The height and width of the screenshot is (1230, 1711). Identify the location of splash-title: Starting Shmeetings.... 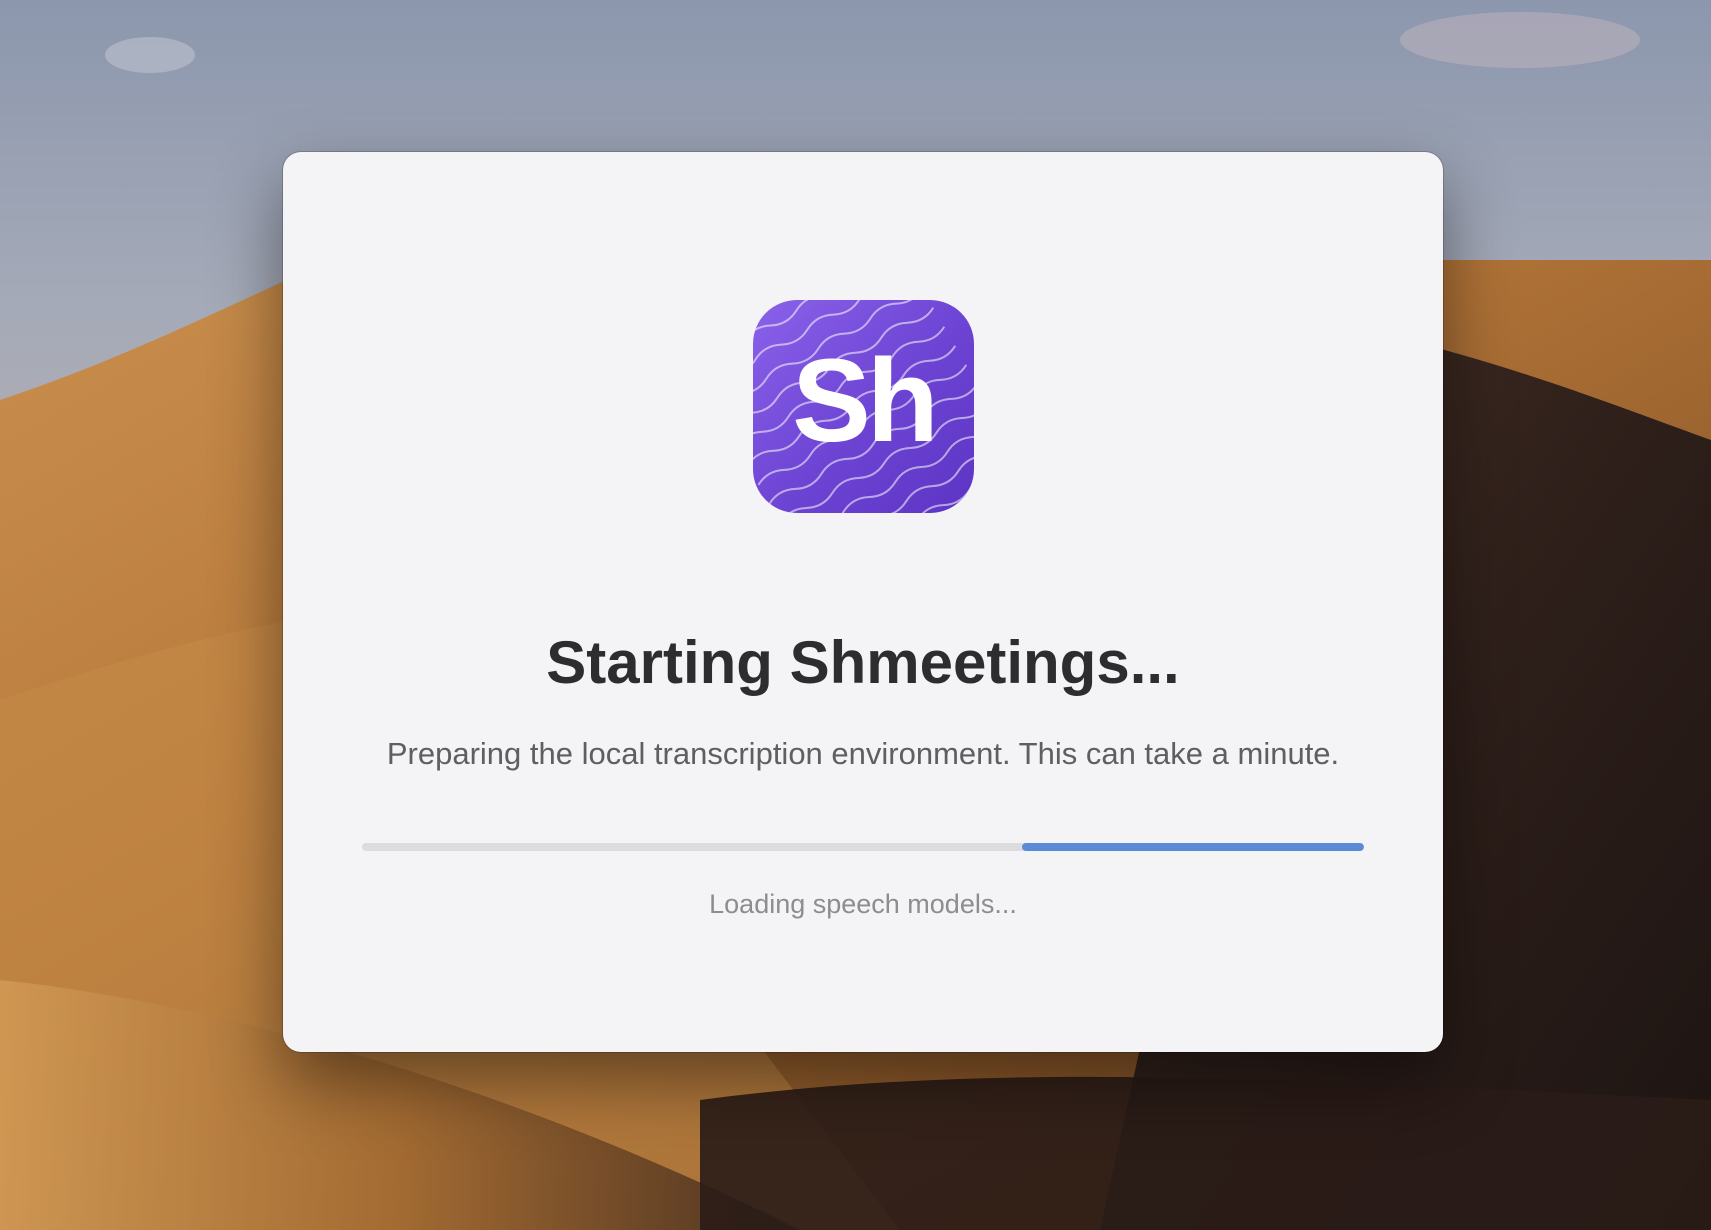
(863, 662).